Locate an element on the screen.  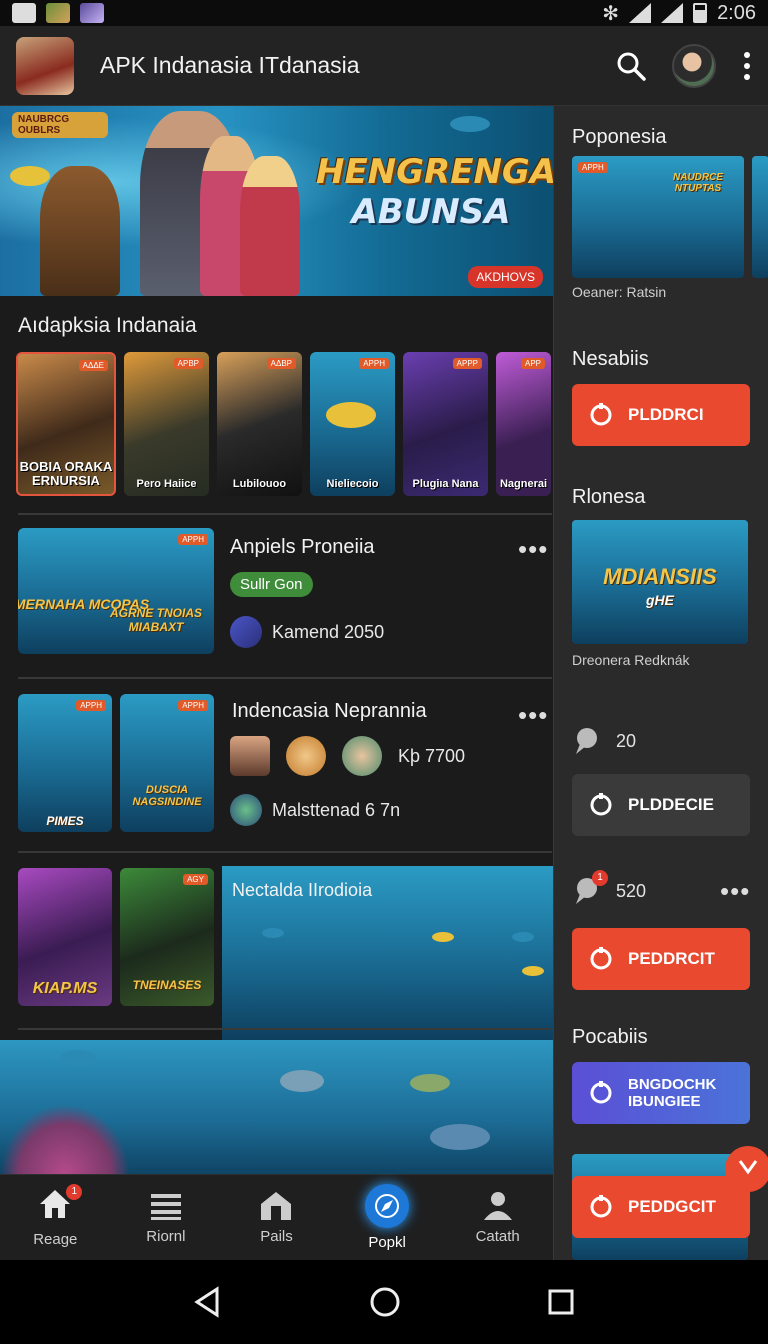
bluetooth-icon: ✻ is located at coordinates (611, 13).